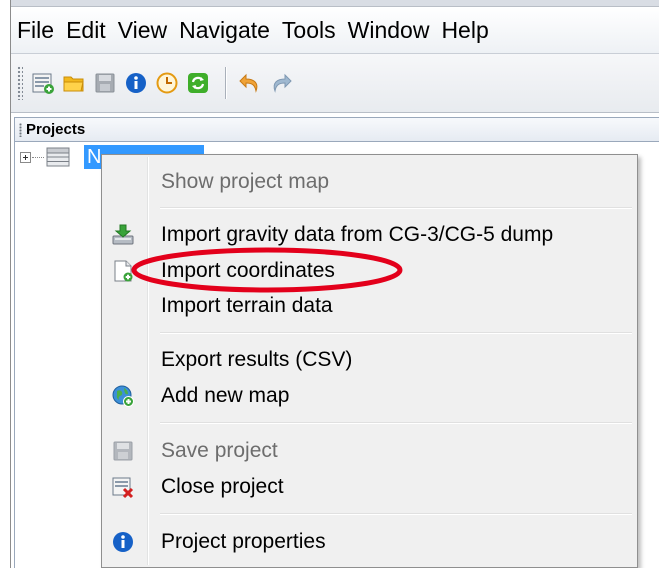  I want to click on menu-item-import-gravity: Import gravity data from CG-3/CG-5 dump, so click(369, 235).